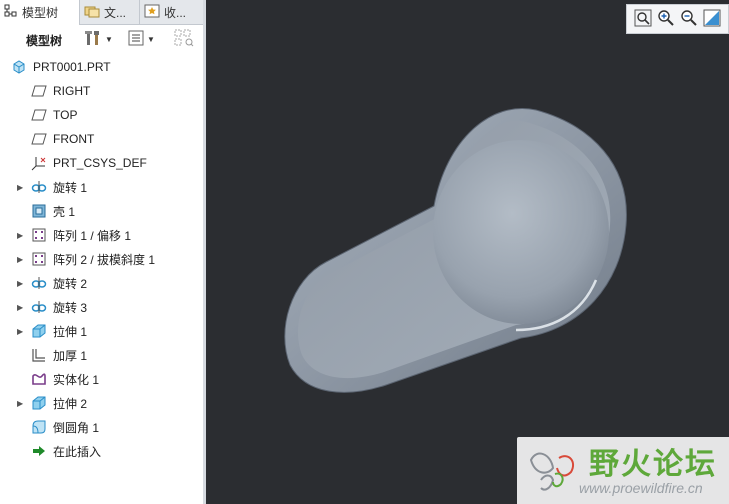 This screenshot has width=729, height=504. I want to click on model-tree-toolbar: 模型树 ▼ ▼, so click(101, 39).